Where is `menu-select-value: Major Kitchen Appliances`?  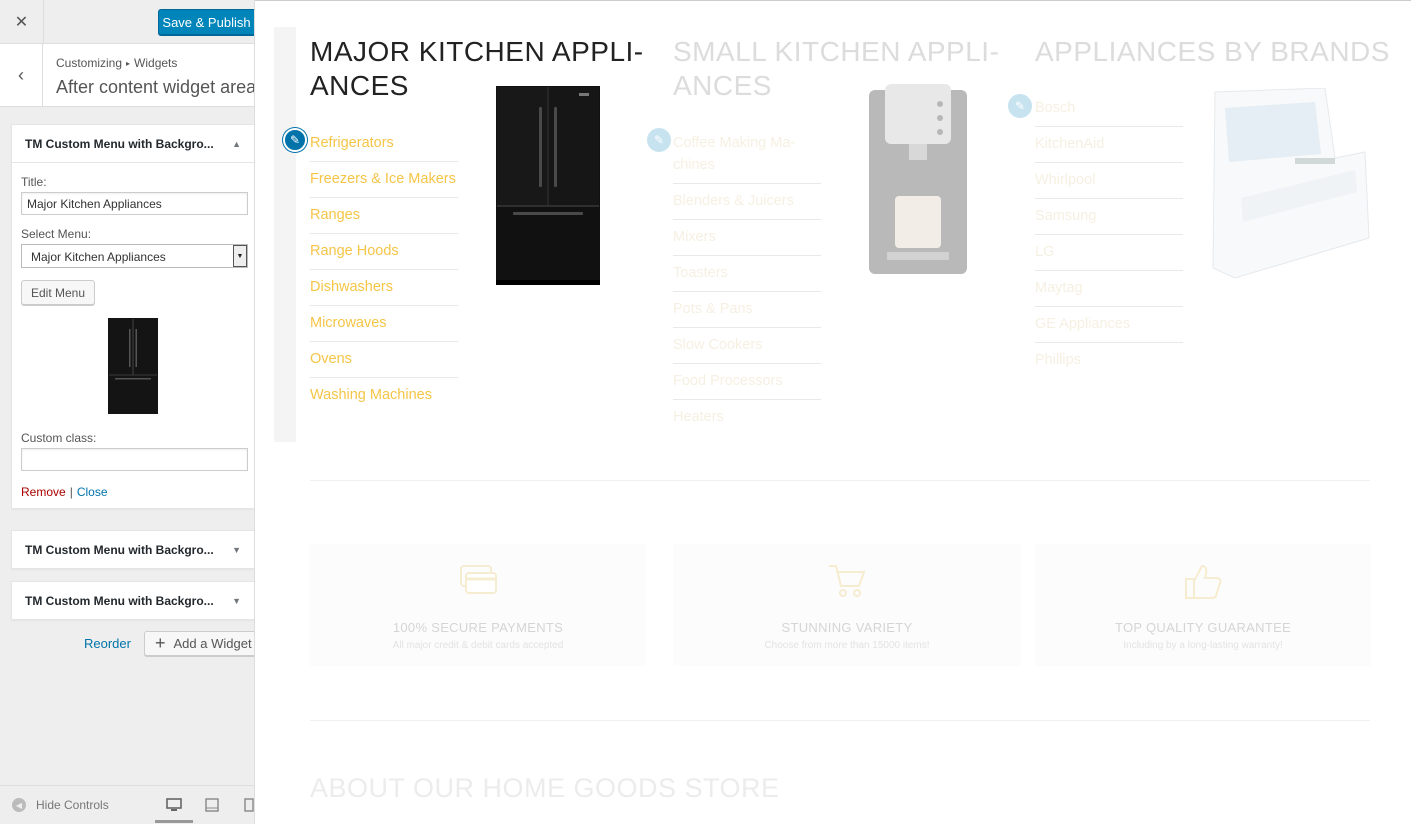
menu-select-value: Major Kitchen Appliances is located at coordinates (98, 257).